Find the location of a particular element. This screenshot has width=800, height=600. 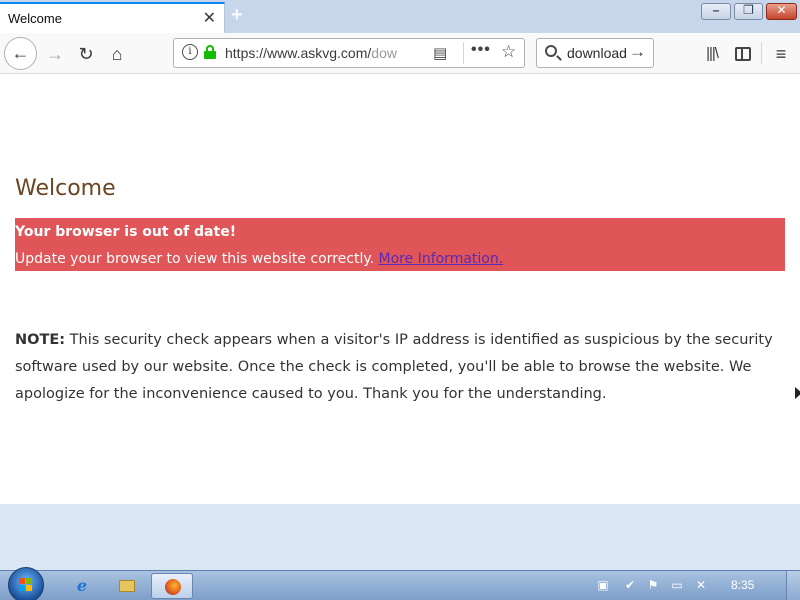

maximize-icon: ❐ is located at coordinates (748, 10).